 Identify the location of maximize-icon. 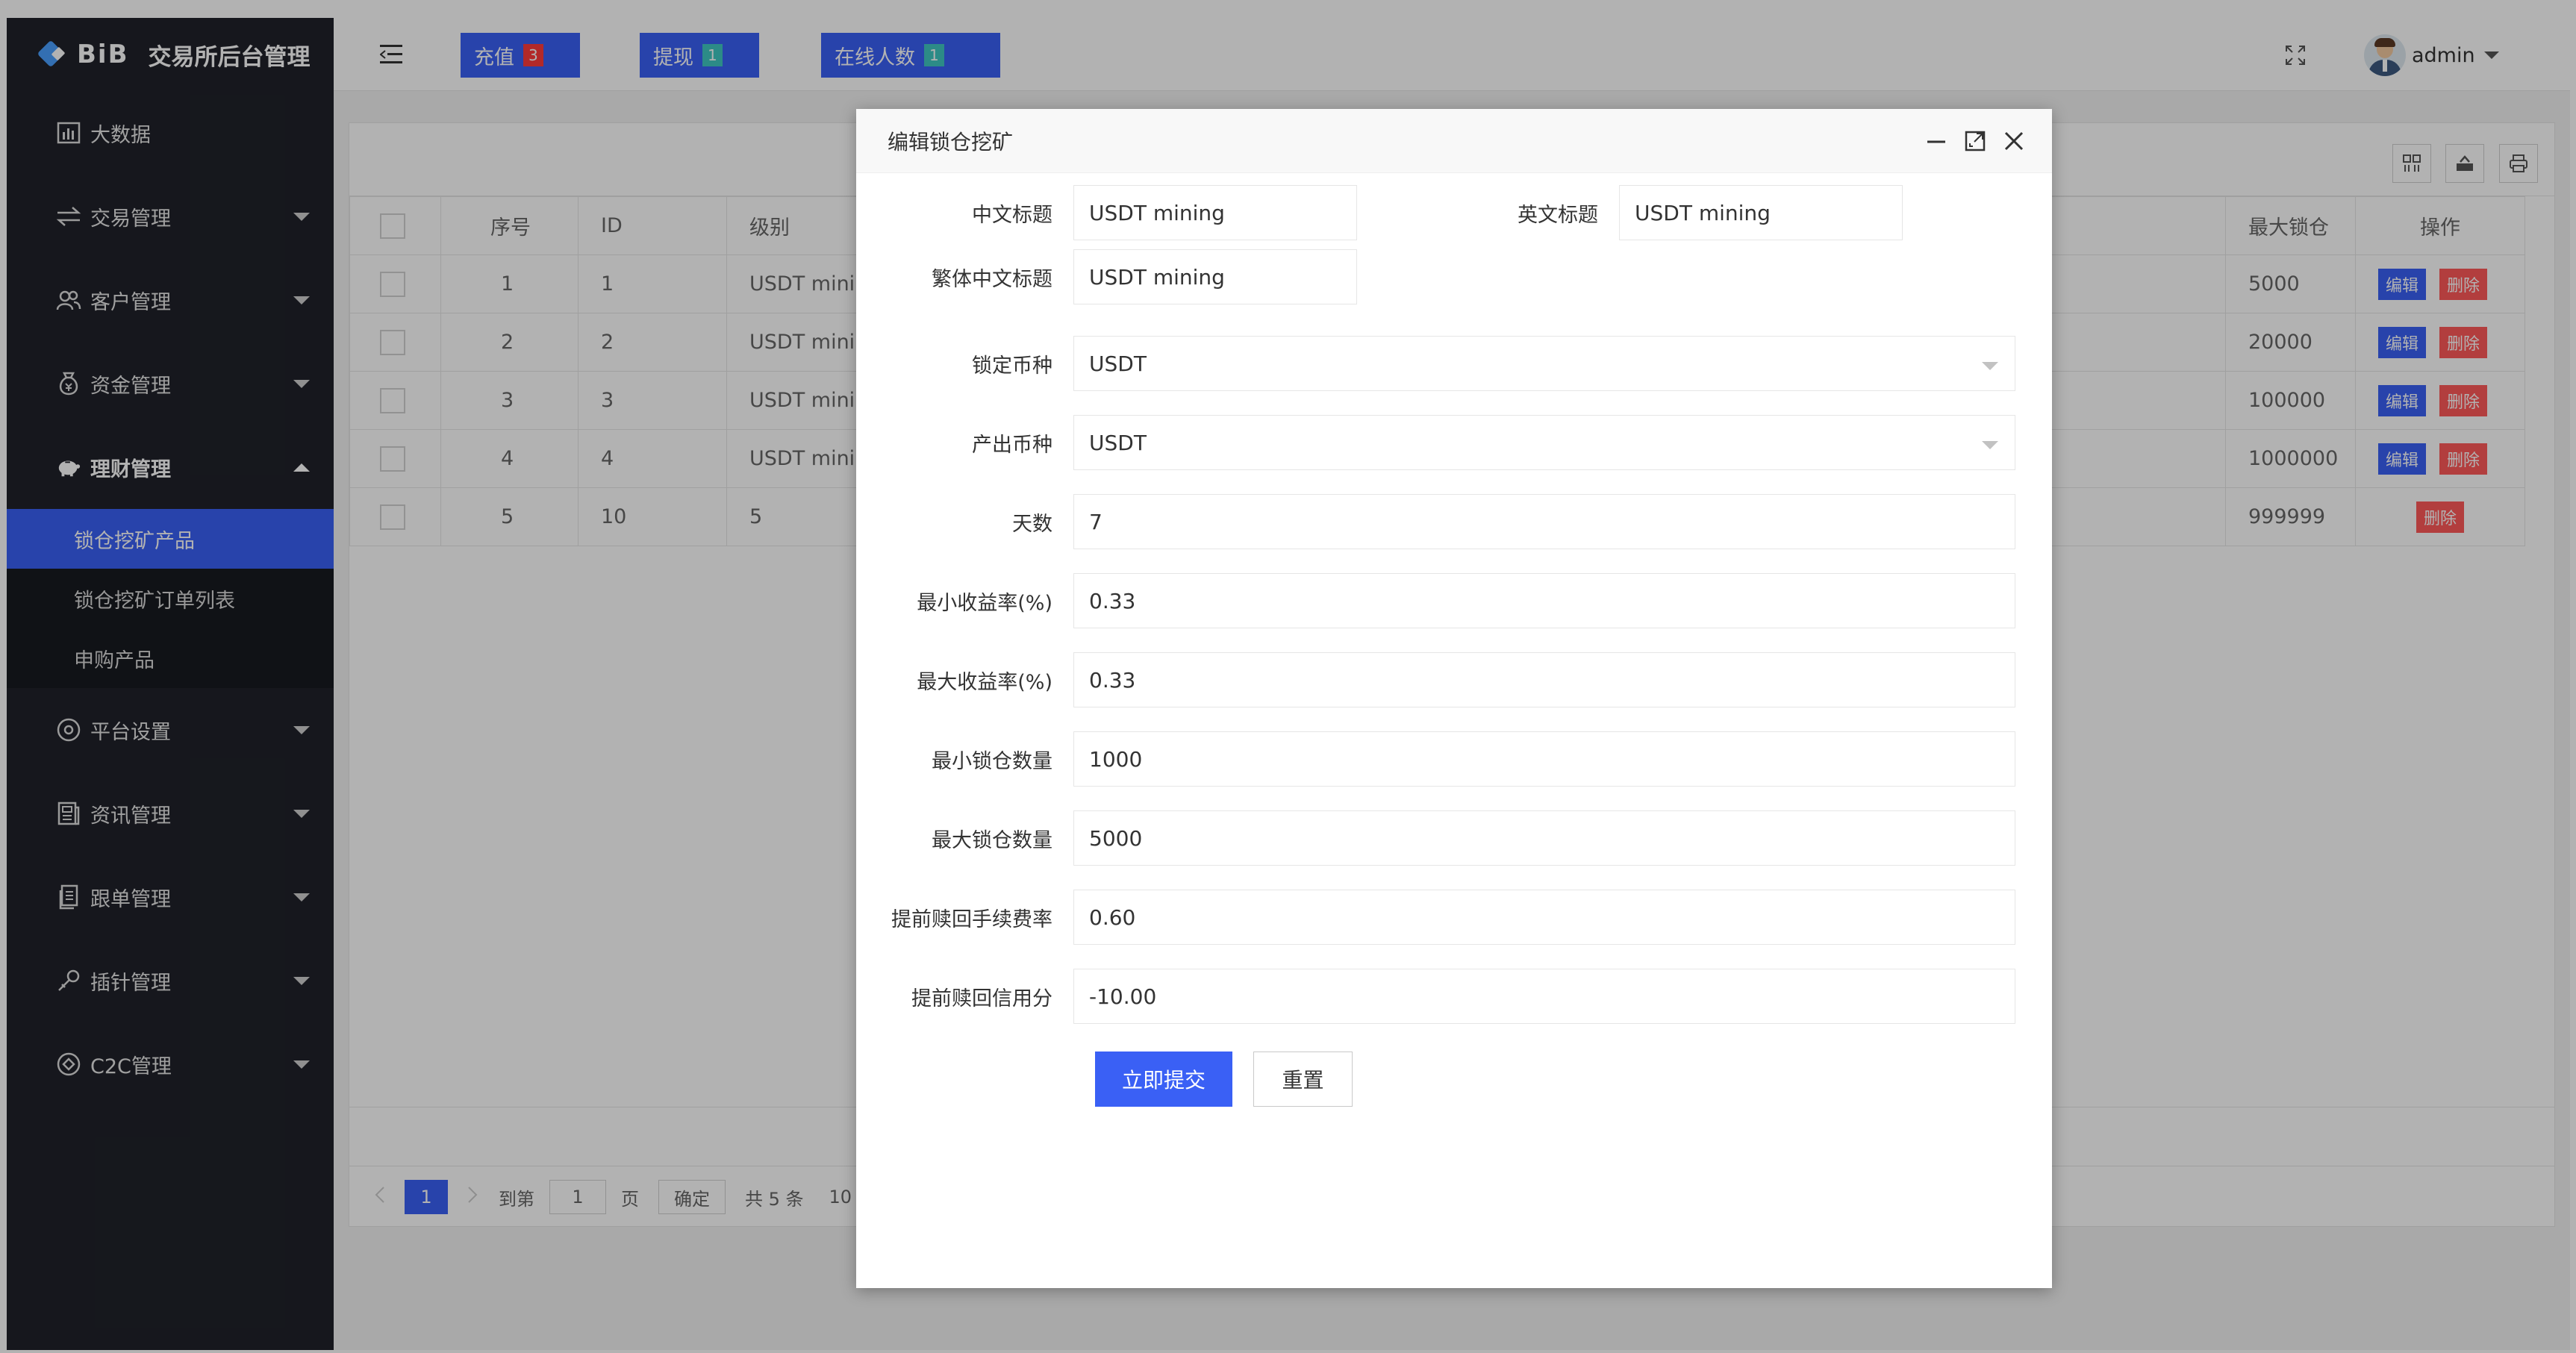
(1975, 141).